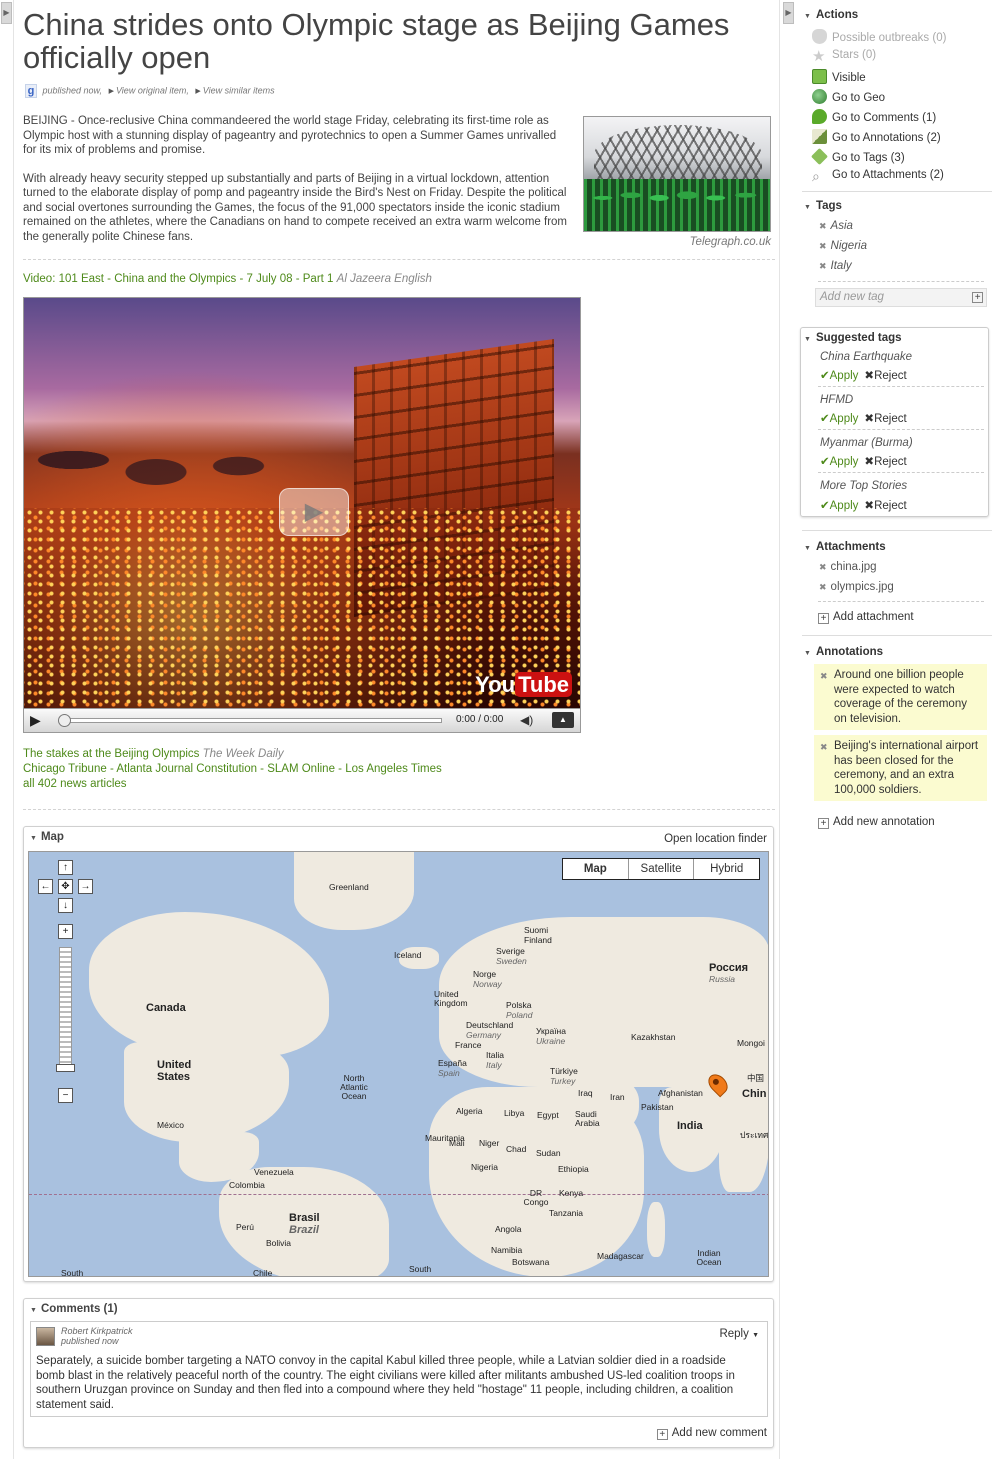  What do you see at coordinates (853, 338) in the screenshot?
I see `suggested-tags-header: ▼ Suggested tags` at bounding box center [853, 338].